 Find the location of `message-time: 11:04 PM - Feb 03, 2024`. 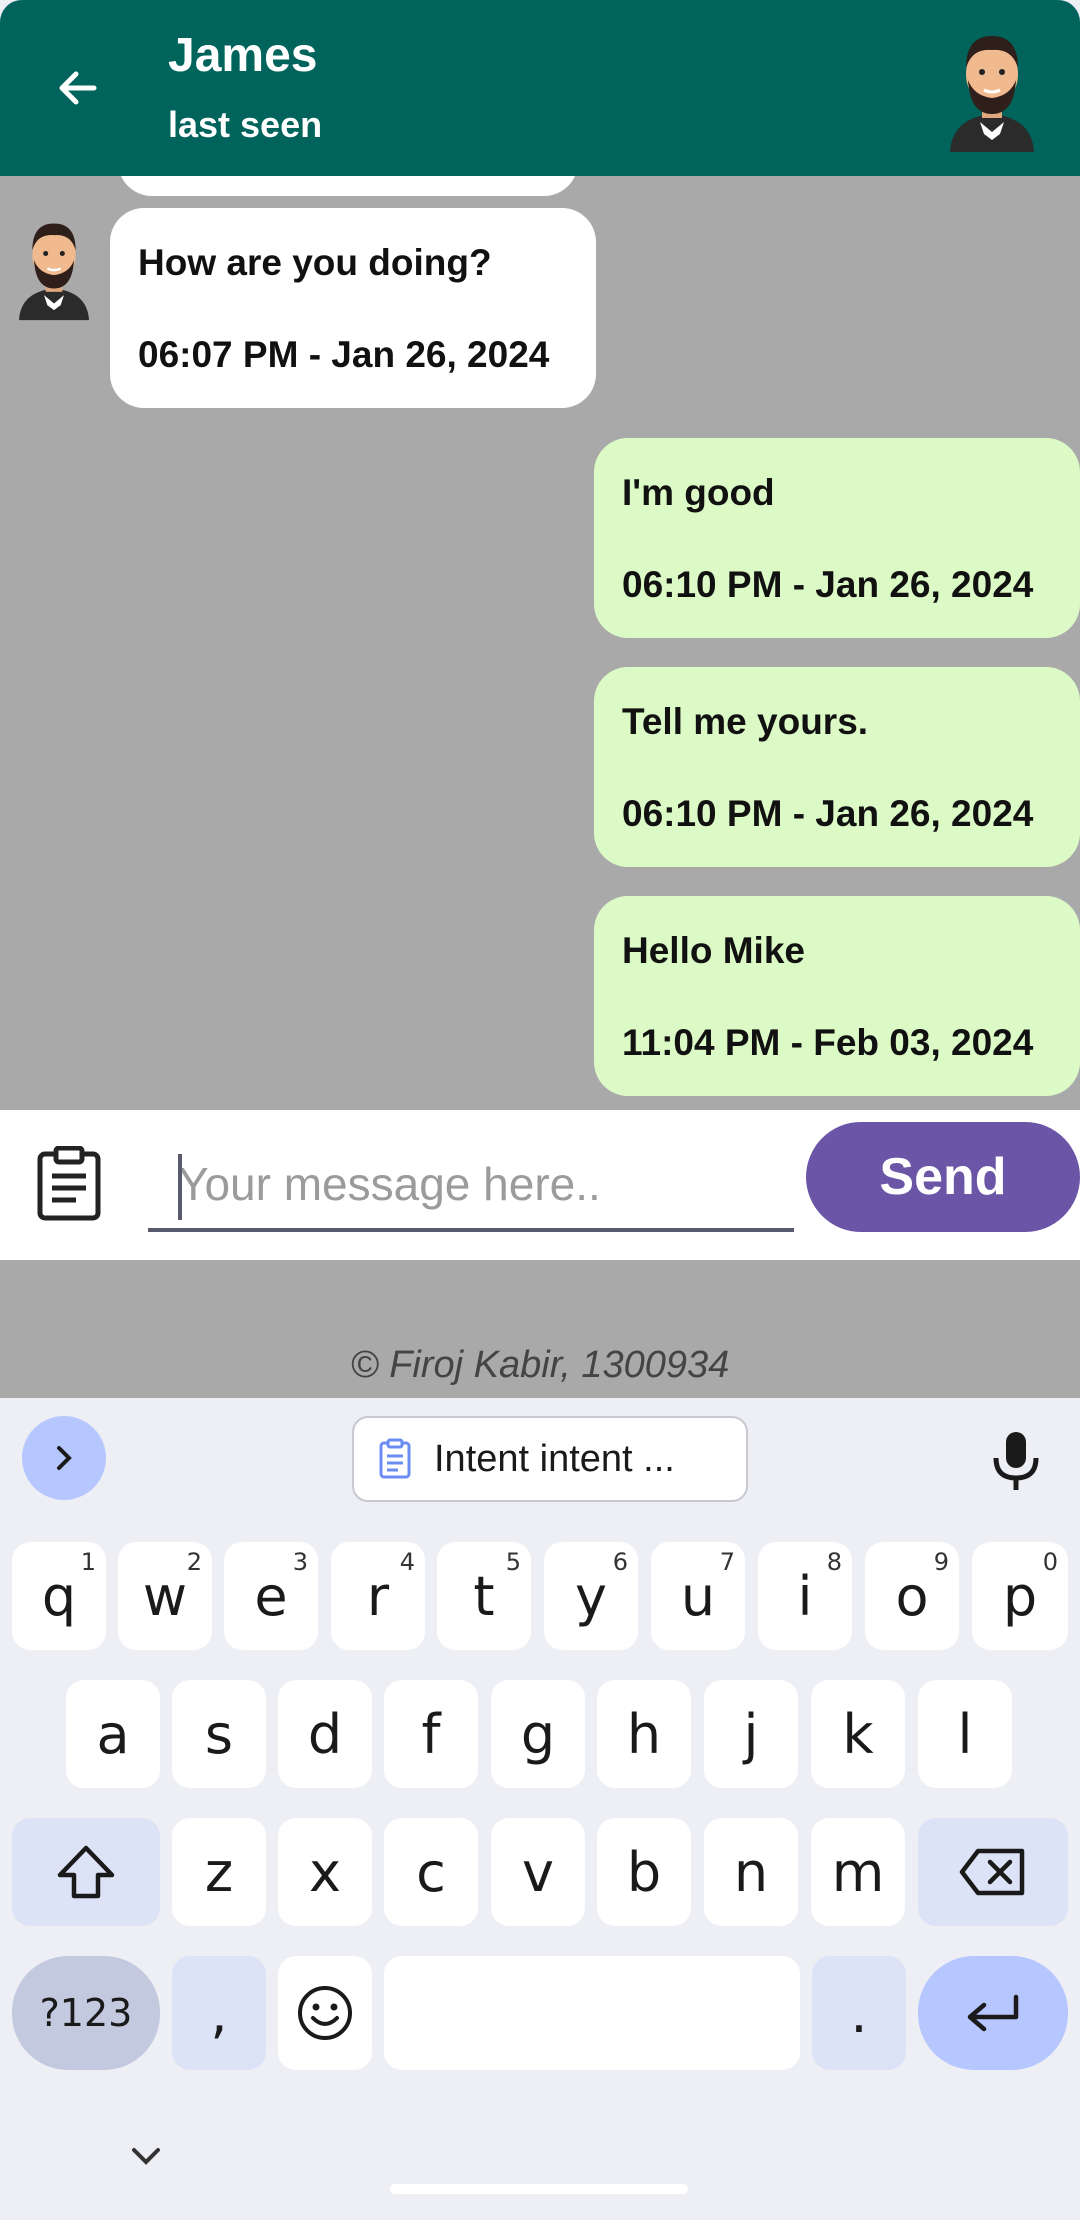

message-time: 11:04 PM - Feb 03, 2024 is located at coordinates (828, 1042).